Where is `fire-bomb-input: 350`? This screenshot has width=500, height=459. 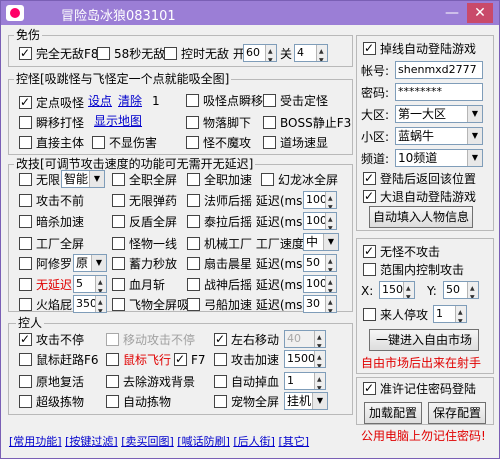
fire-bomb-input: 350 is located at coordinates (90, 304).